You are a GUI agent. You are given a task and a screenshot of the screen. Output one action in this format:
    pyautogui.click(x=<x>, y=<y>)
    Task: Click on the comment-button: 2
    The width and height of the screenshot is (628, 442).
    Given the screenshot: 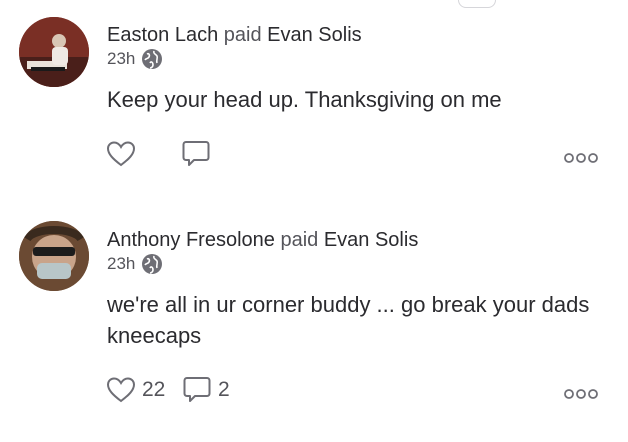 What is the action you would take?
    pyautogui.click(x=206, y=390)
    